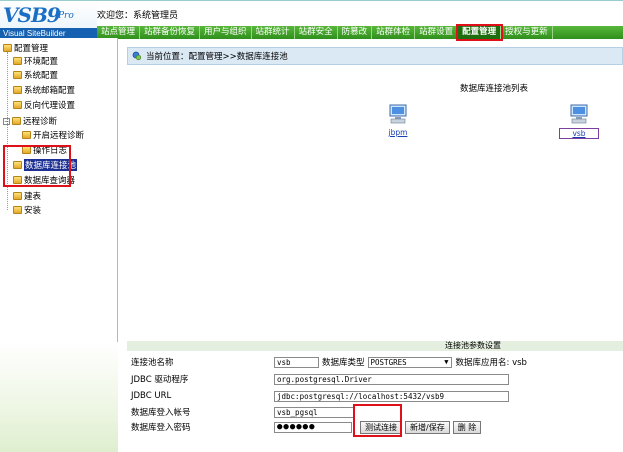  What do you see at coordinates (398, 132) in the screenshot?
I see `pool-item-name: jbpm` at bounding box center [398, 132].